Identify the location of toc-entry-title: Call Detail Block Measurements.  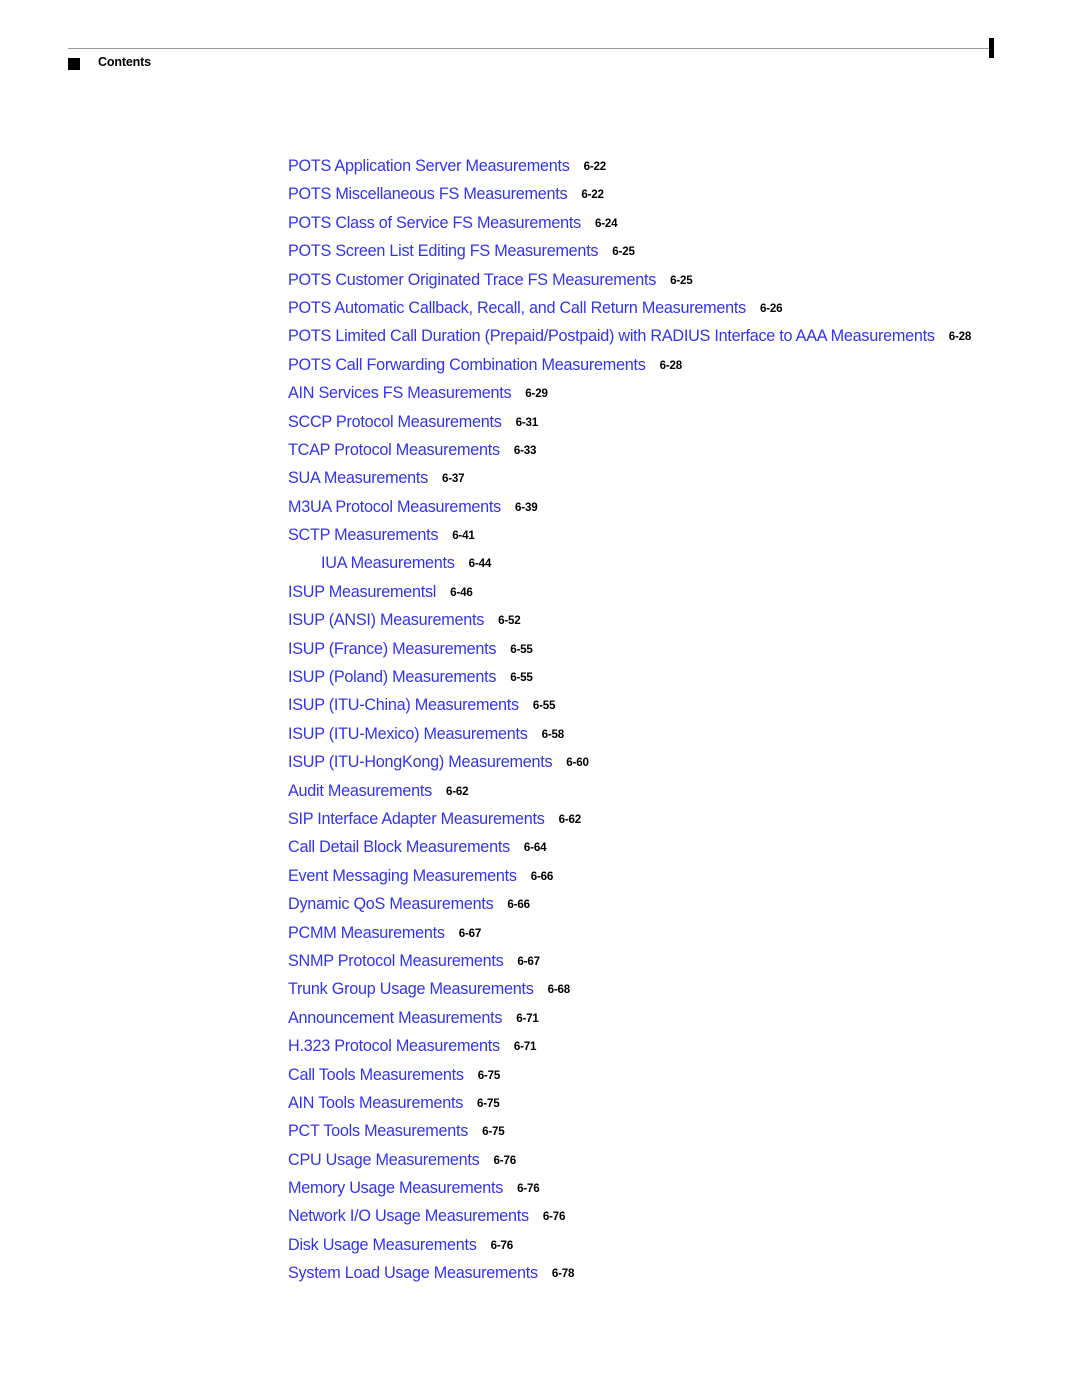
(399, 847).